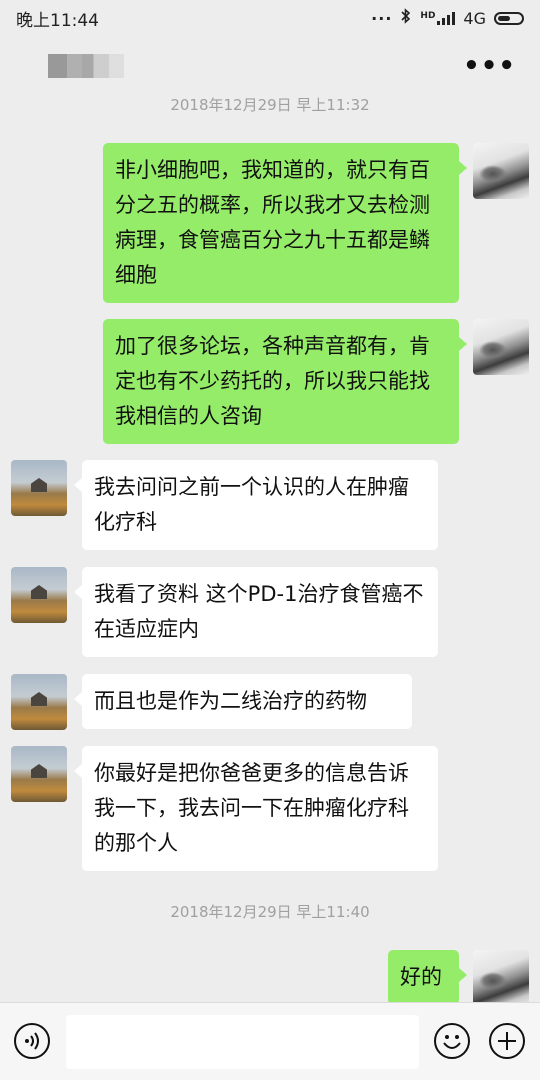 This screenshot has width=540, height=1080. Describe the element at coordinates (406, 18) in the screenshot. I see `bluetooth-icon` at that location.